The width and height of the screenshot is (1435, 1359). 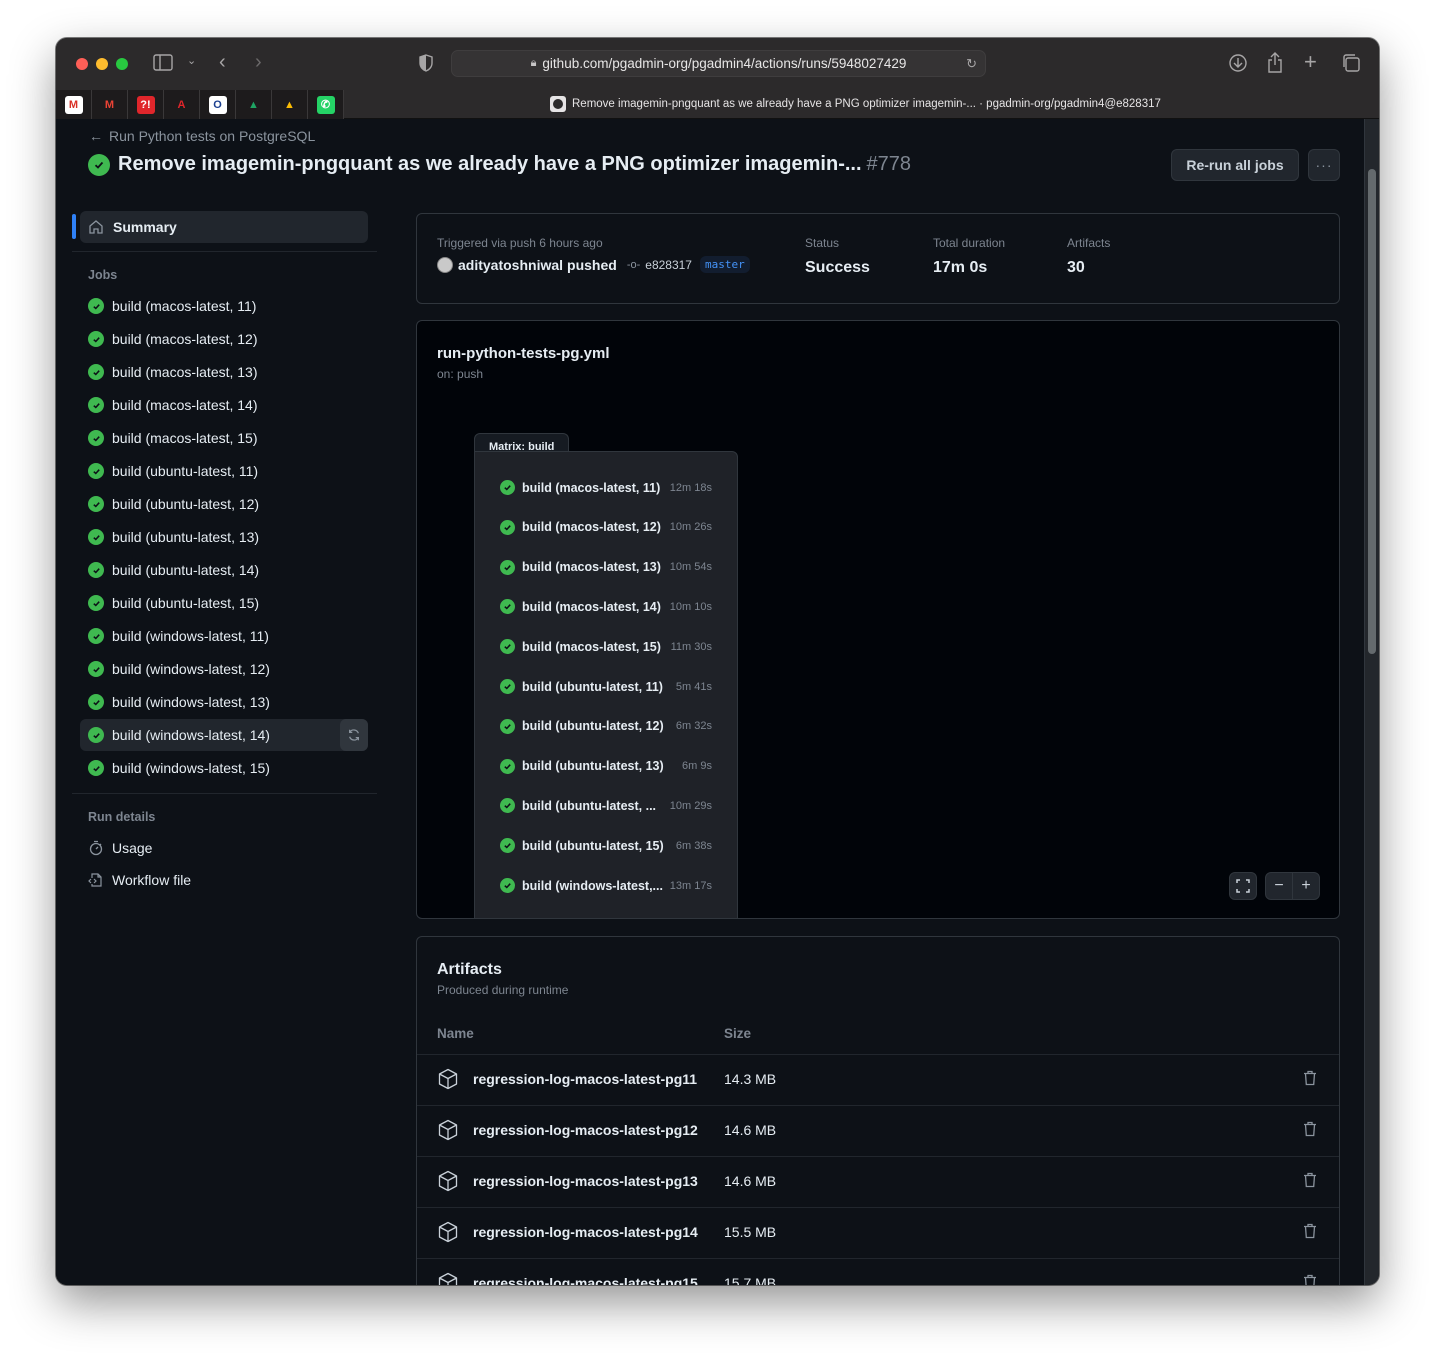 I want to click on sidebar-job-item: build (windows-latest, 14), so click(x=224, y=735).